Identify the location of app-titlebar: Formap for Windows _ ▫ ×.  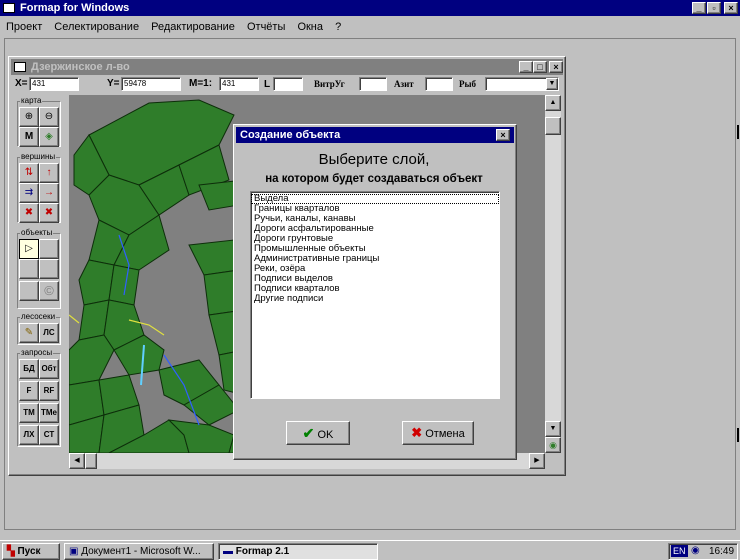
(370, 8).